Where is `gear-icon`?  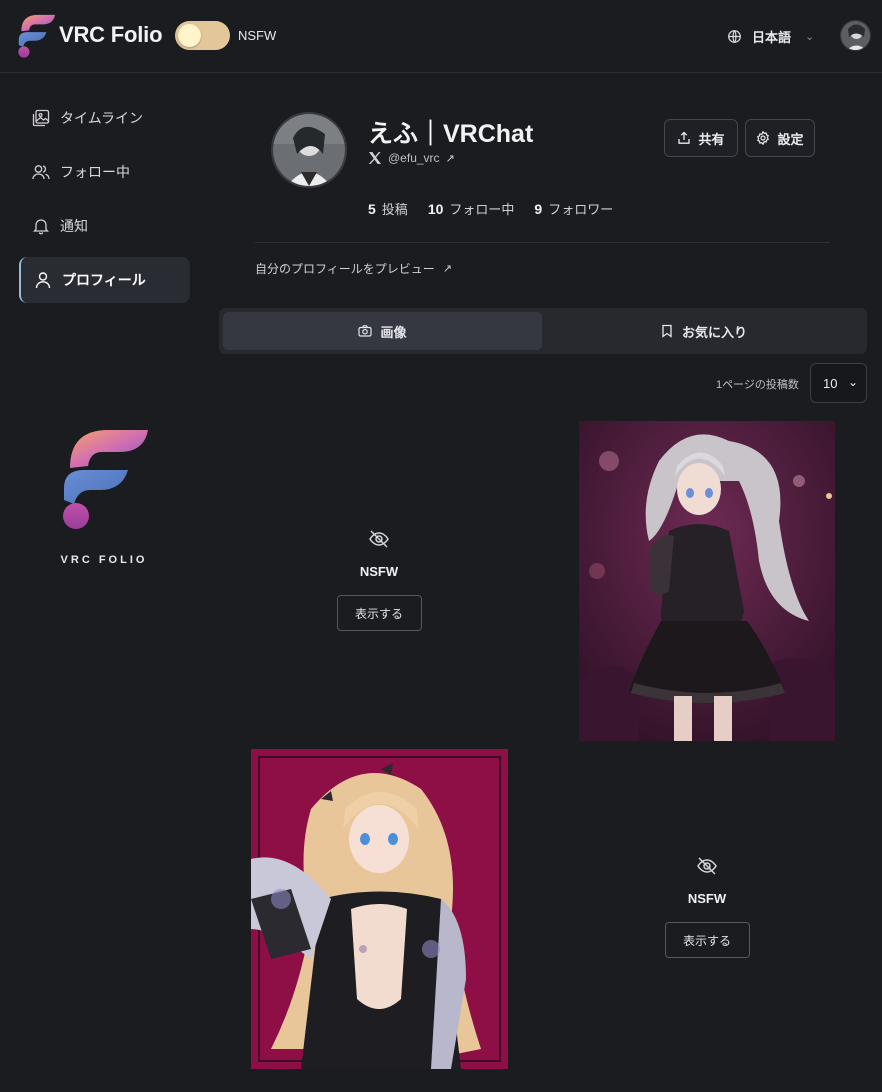 gear-icon is located at coordinates (763, 138).